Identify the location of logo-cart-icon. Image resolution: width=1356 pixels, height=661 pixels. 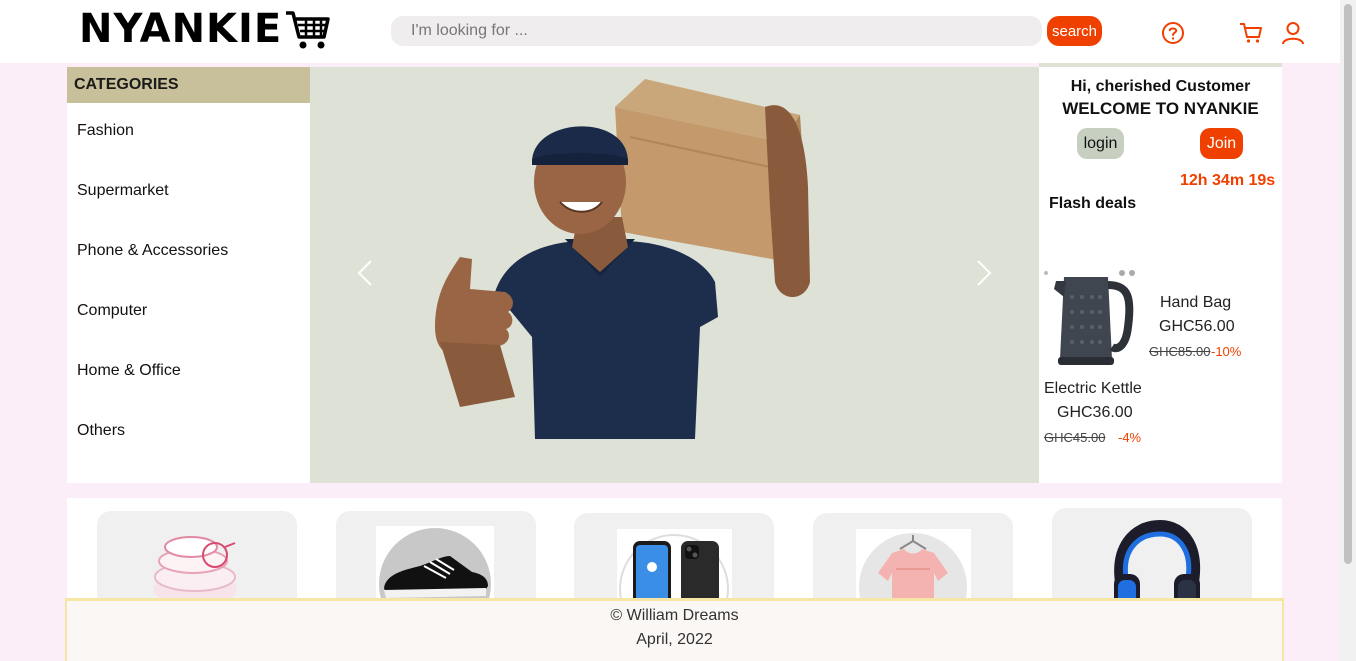
(308, 30).